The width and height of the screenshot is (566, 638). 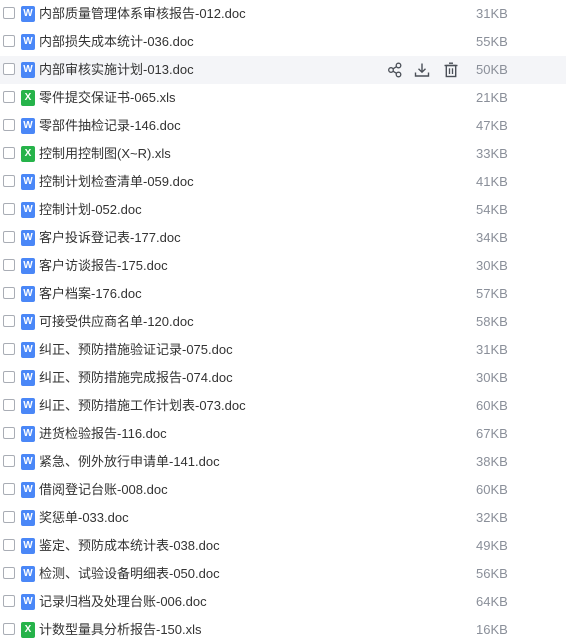 What do you see at coordinates (492, 153) in the screenshot?
I see `file-size: 33KB` at bounding box center [492, 153].